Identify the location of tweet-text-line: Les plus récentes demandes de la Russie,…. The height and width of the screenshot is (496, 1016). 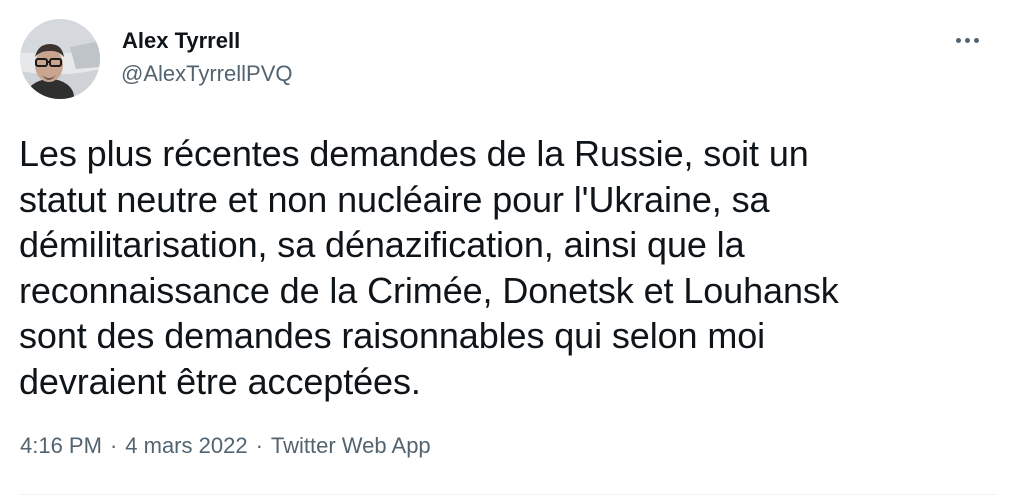
(414, 153).